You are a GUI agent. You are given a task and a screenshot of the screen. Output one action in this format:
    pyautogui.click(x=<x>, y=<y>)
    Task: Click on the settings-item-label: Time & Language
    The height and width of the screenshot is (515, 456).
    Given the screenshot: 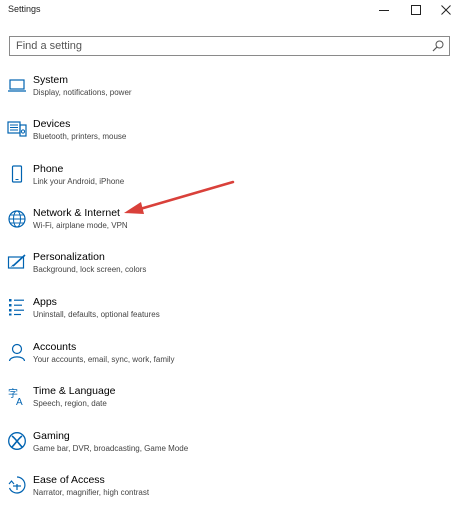 What is the action you would take?
    pyautogui.click(x=74, y=391)
    